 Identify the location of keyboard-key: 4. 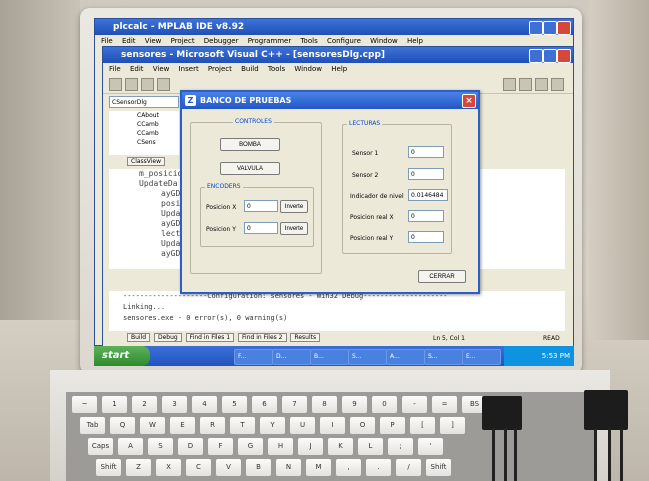
(204, 404).